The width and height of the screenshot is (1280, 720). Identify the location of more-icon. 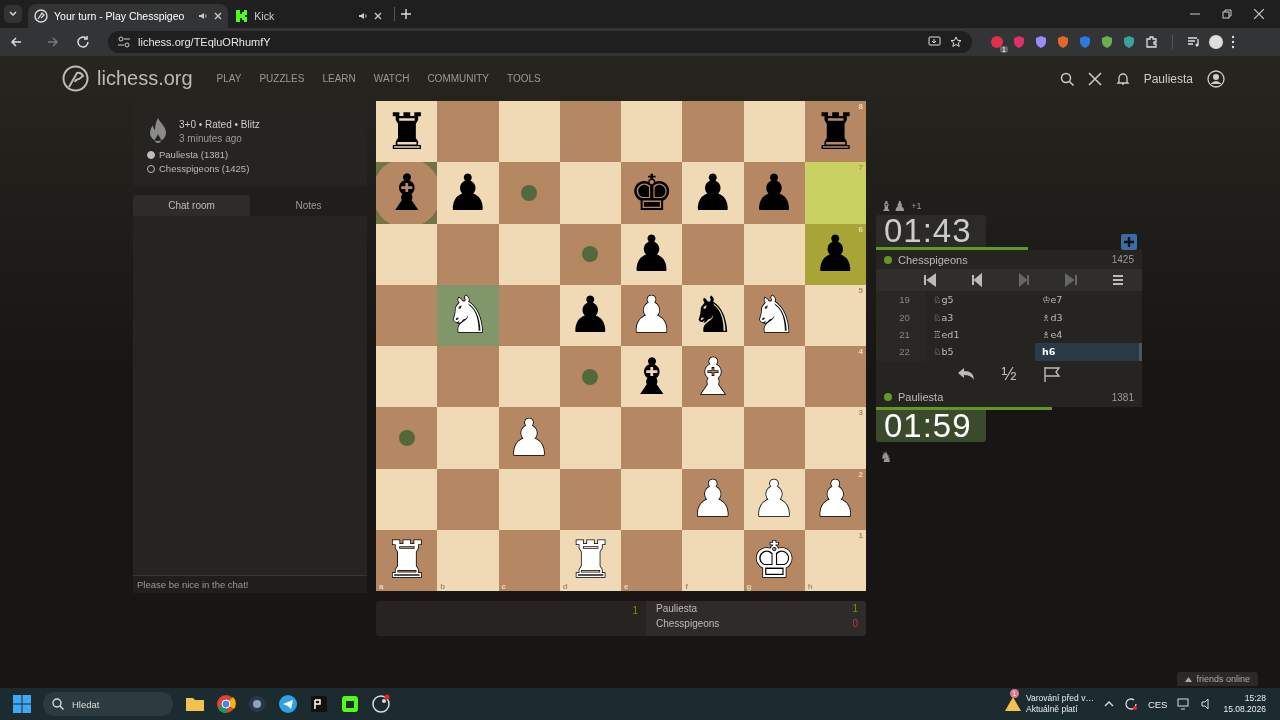
(1233, 42).